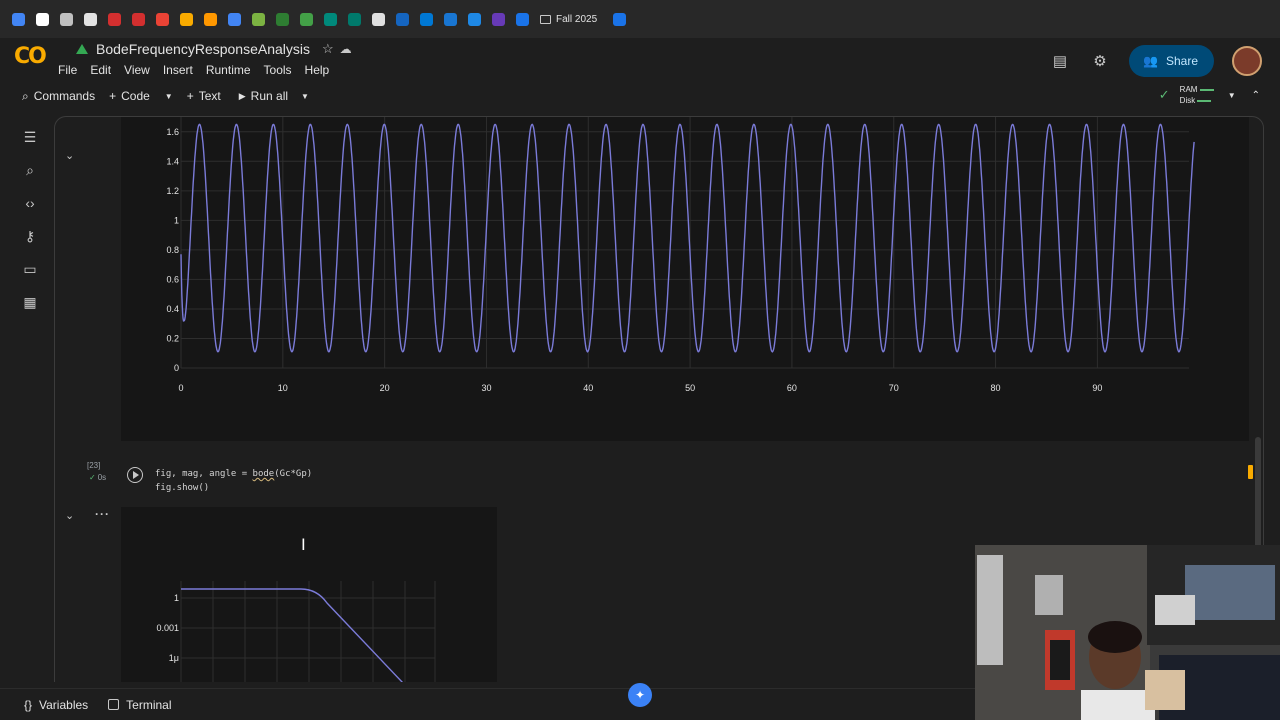  I want to click on share-label: Share, so click(1181, 61).